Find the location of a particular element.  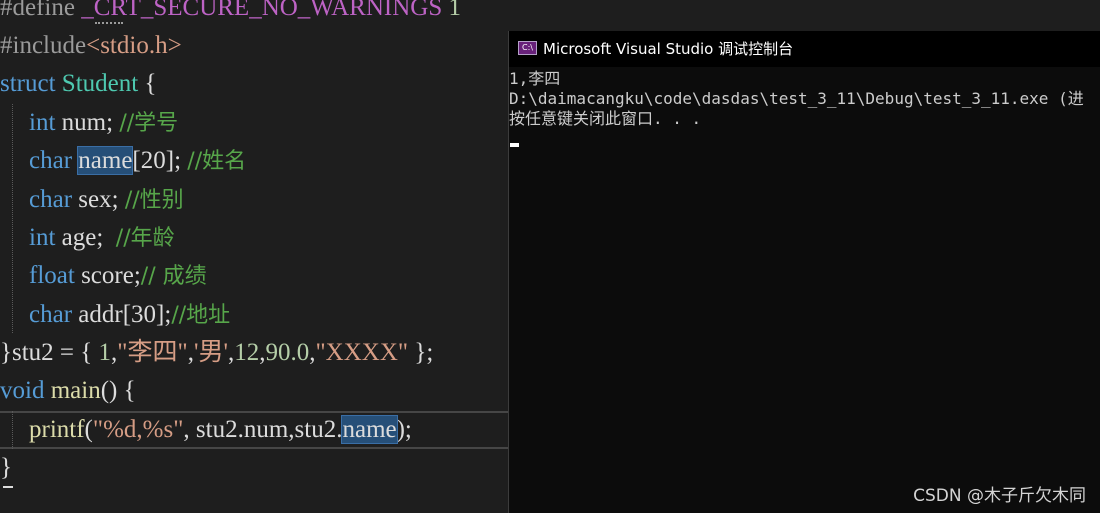

code-text: }; is located at coordinates (421, 352).